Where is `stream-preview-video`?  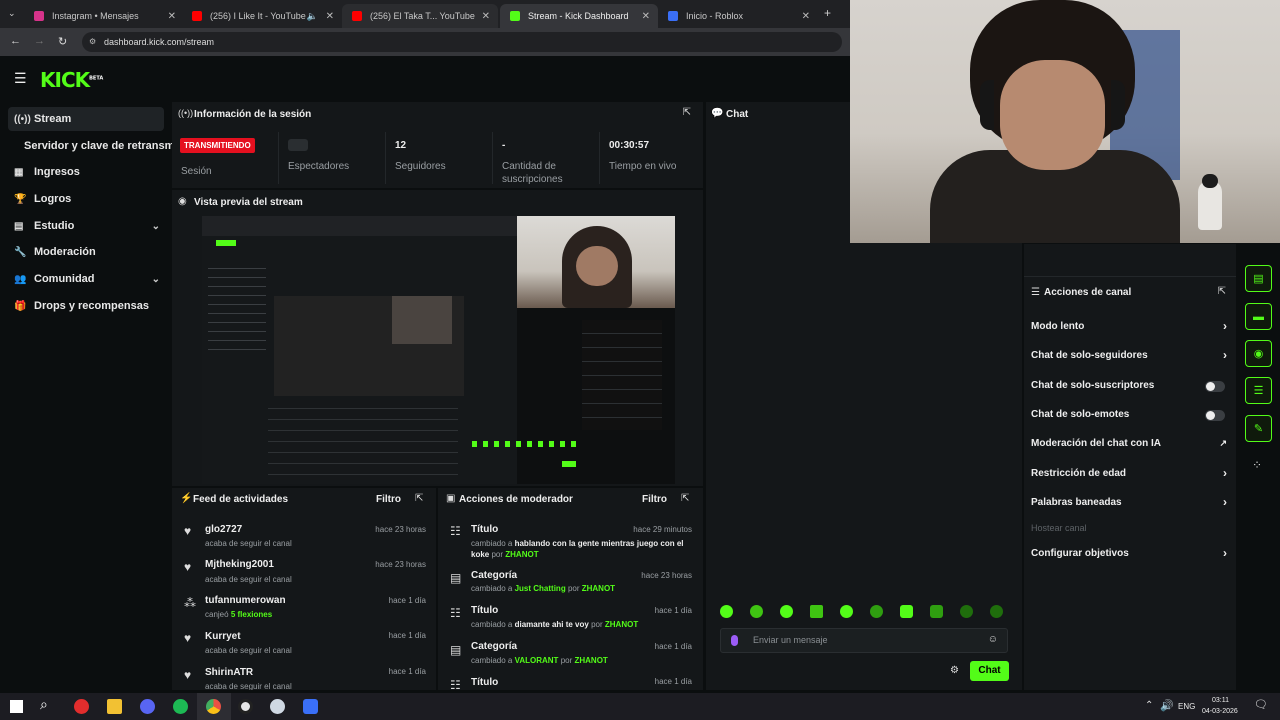 stream-preview-video is located at coordinates (438, 350).